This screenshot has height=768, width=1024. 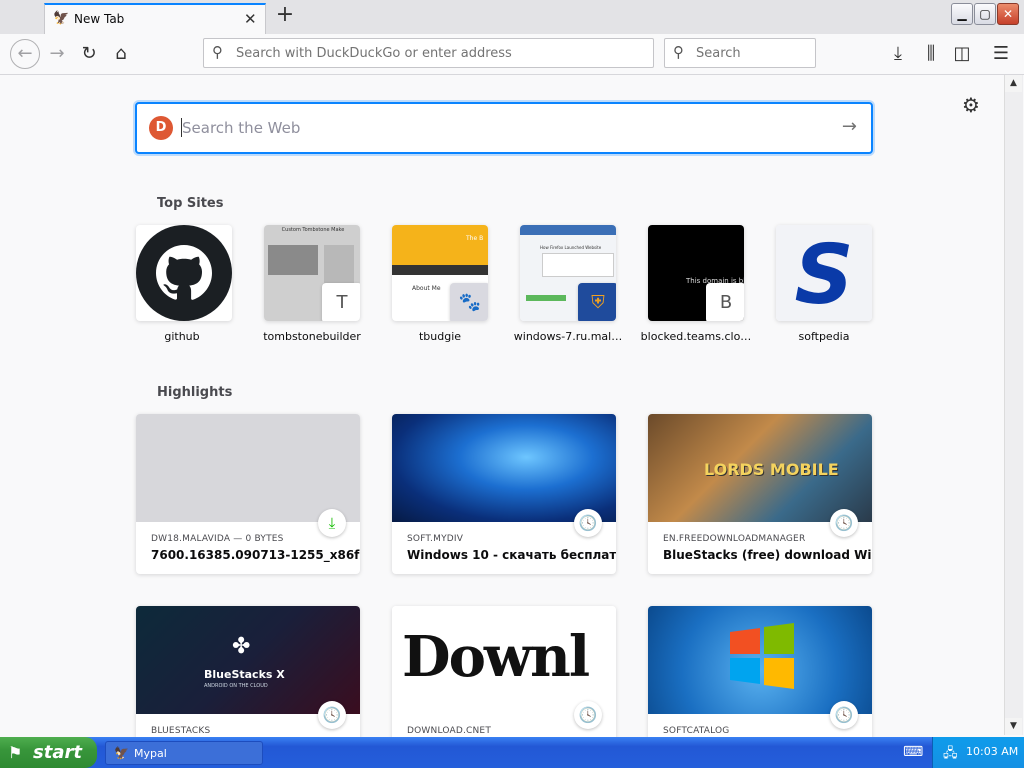 I want to click on thumbnail-panel, so click(x=578, y=265).